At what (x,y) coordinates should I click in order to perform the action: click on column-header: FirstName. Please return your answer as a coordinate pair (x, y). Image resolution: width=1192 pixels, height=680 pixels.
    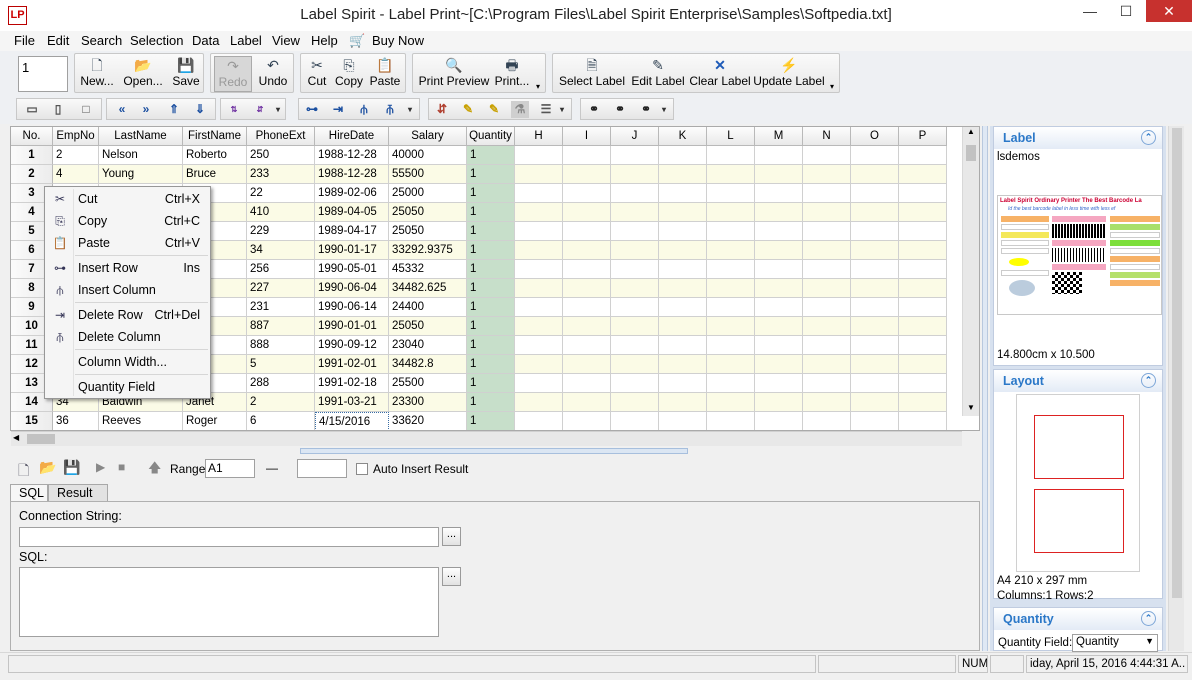
    Looking at the image, I should click on (215, 136).